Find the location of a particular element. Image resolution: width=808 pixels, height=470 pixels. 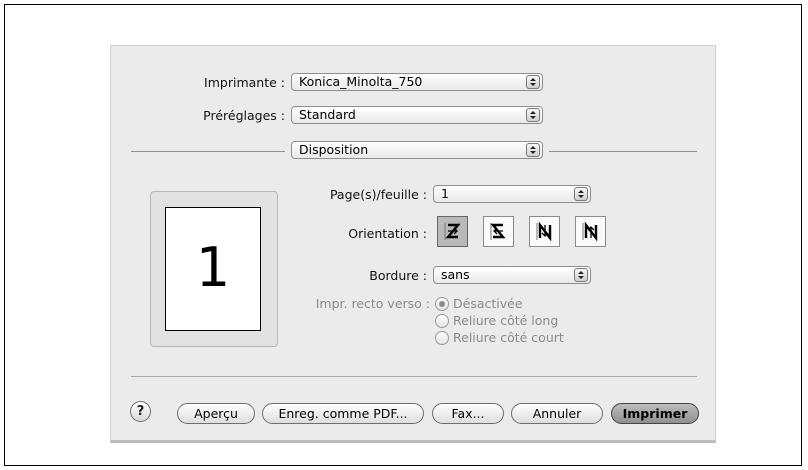

presets-label: Préréglages : is located at coordinates (244, 115).